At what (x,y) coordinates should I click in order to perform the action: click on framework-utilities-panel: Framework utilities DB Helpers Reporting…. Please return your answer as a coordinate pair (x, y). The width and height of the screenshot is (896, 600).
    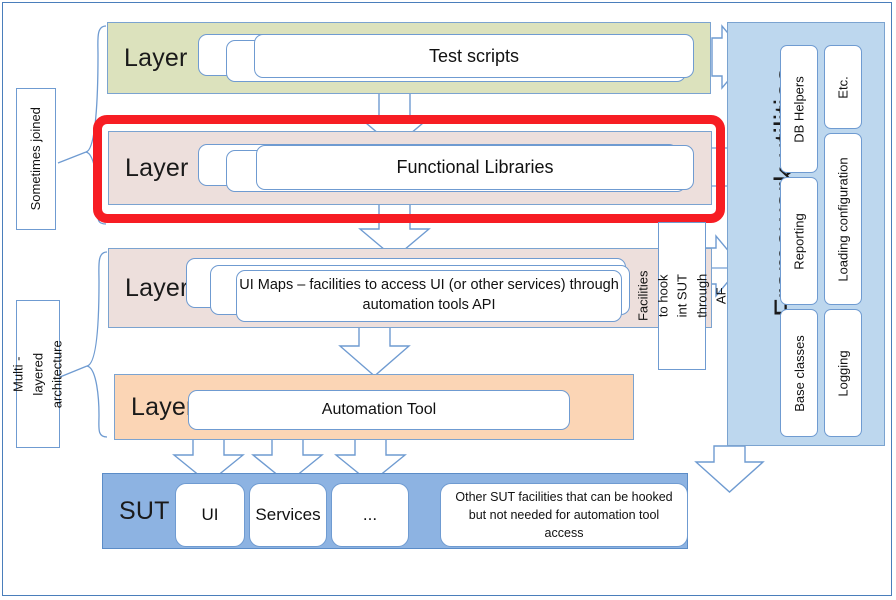
    Looking at the image, I should click on (806, 234).